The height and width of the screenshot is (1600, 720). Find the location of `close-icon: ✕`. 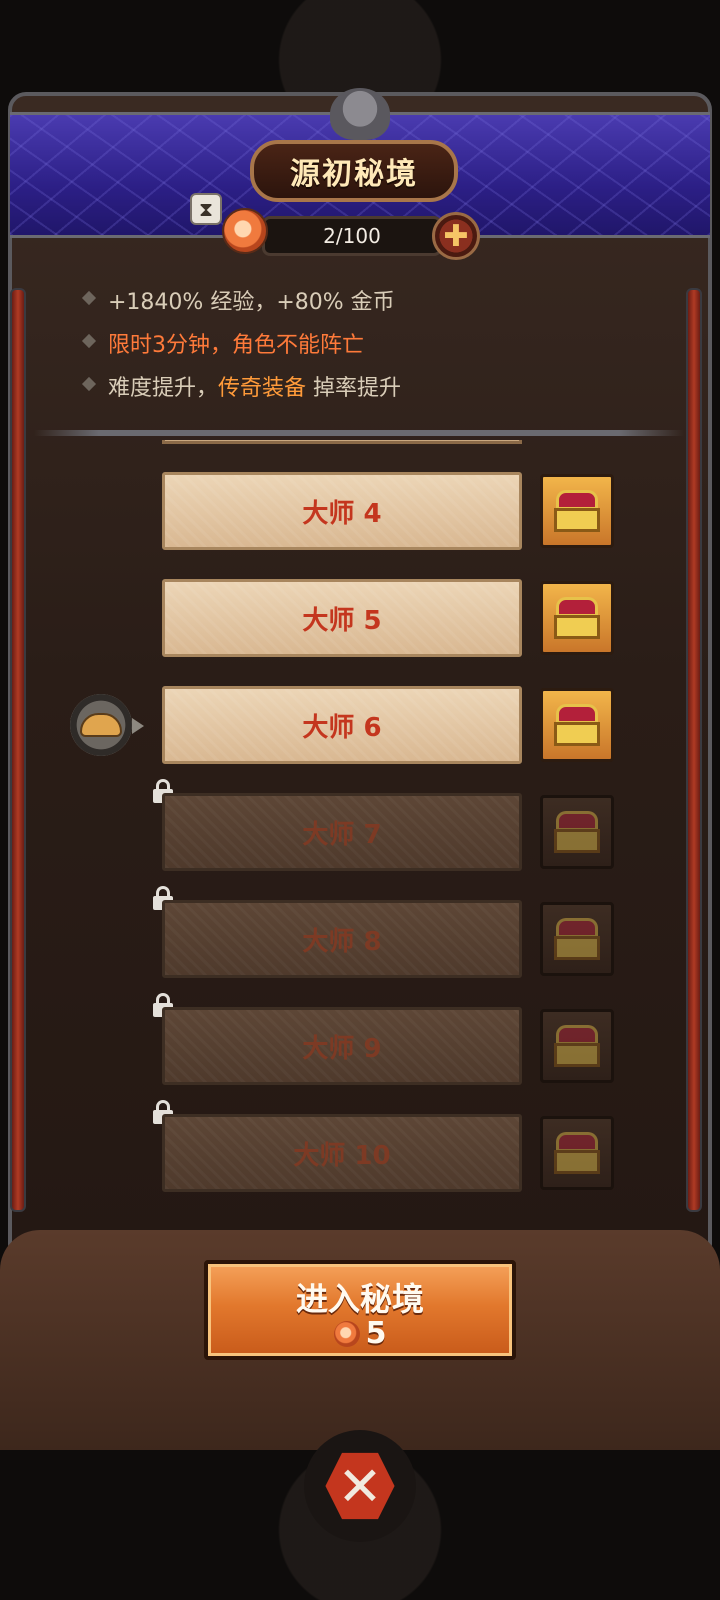

close-icon: ✕ is located at coordinates (360, 1486).